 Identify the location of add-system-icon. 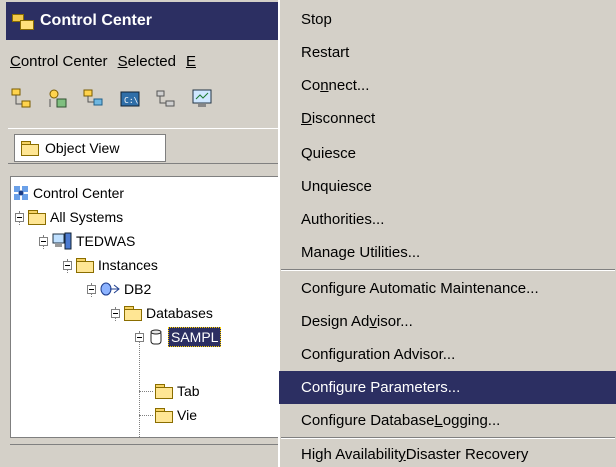
(58, 99).